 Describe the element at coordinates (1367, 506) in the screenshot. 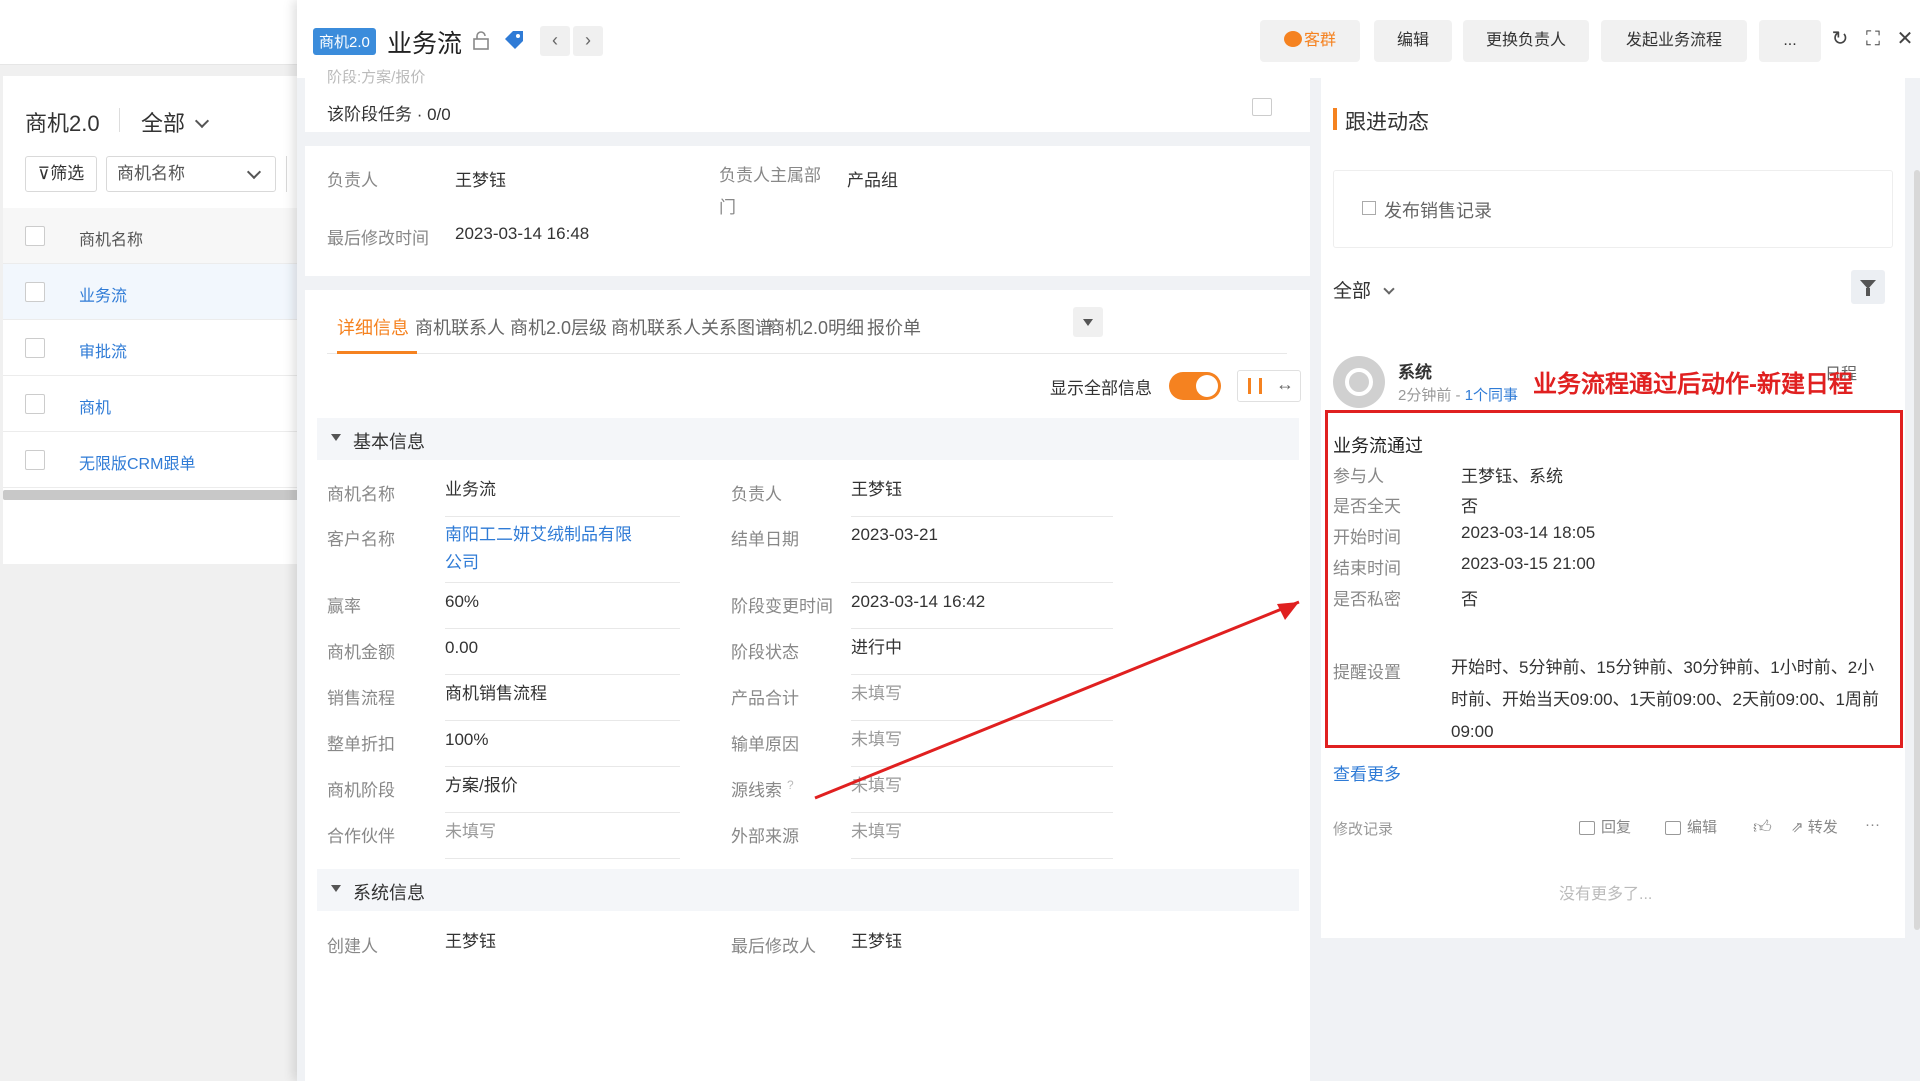

I see `event-field-label: 是否全天` at that location.